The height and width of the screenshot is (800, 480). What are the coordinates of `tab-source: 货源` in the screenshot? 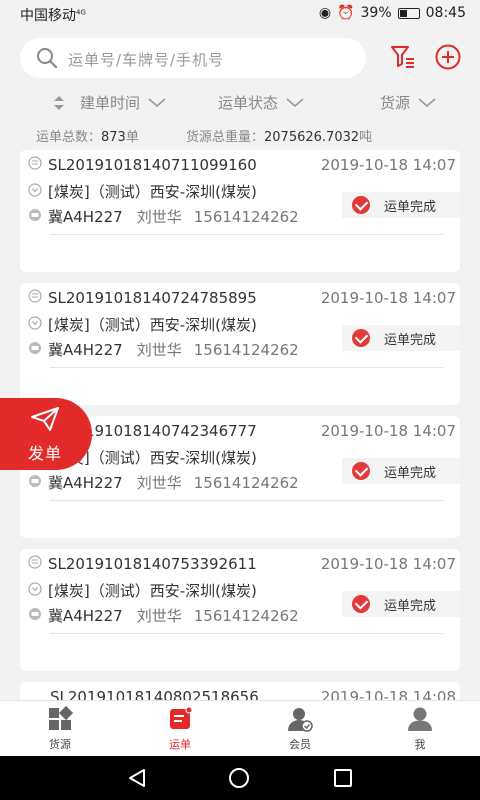 It's located at (60, 728).